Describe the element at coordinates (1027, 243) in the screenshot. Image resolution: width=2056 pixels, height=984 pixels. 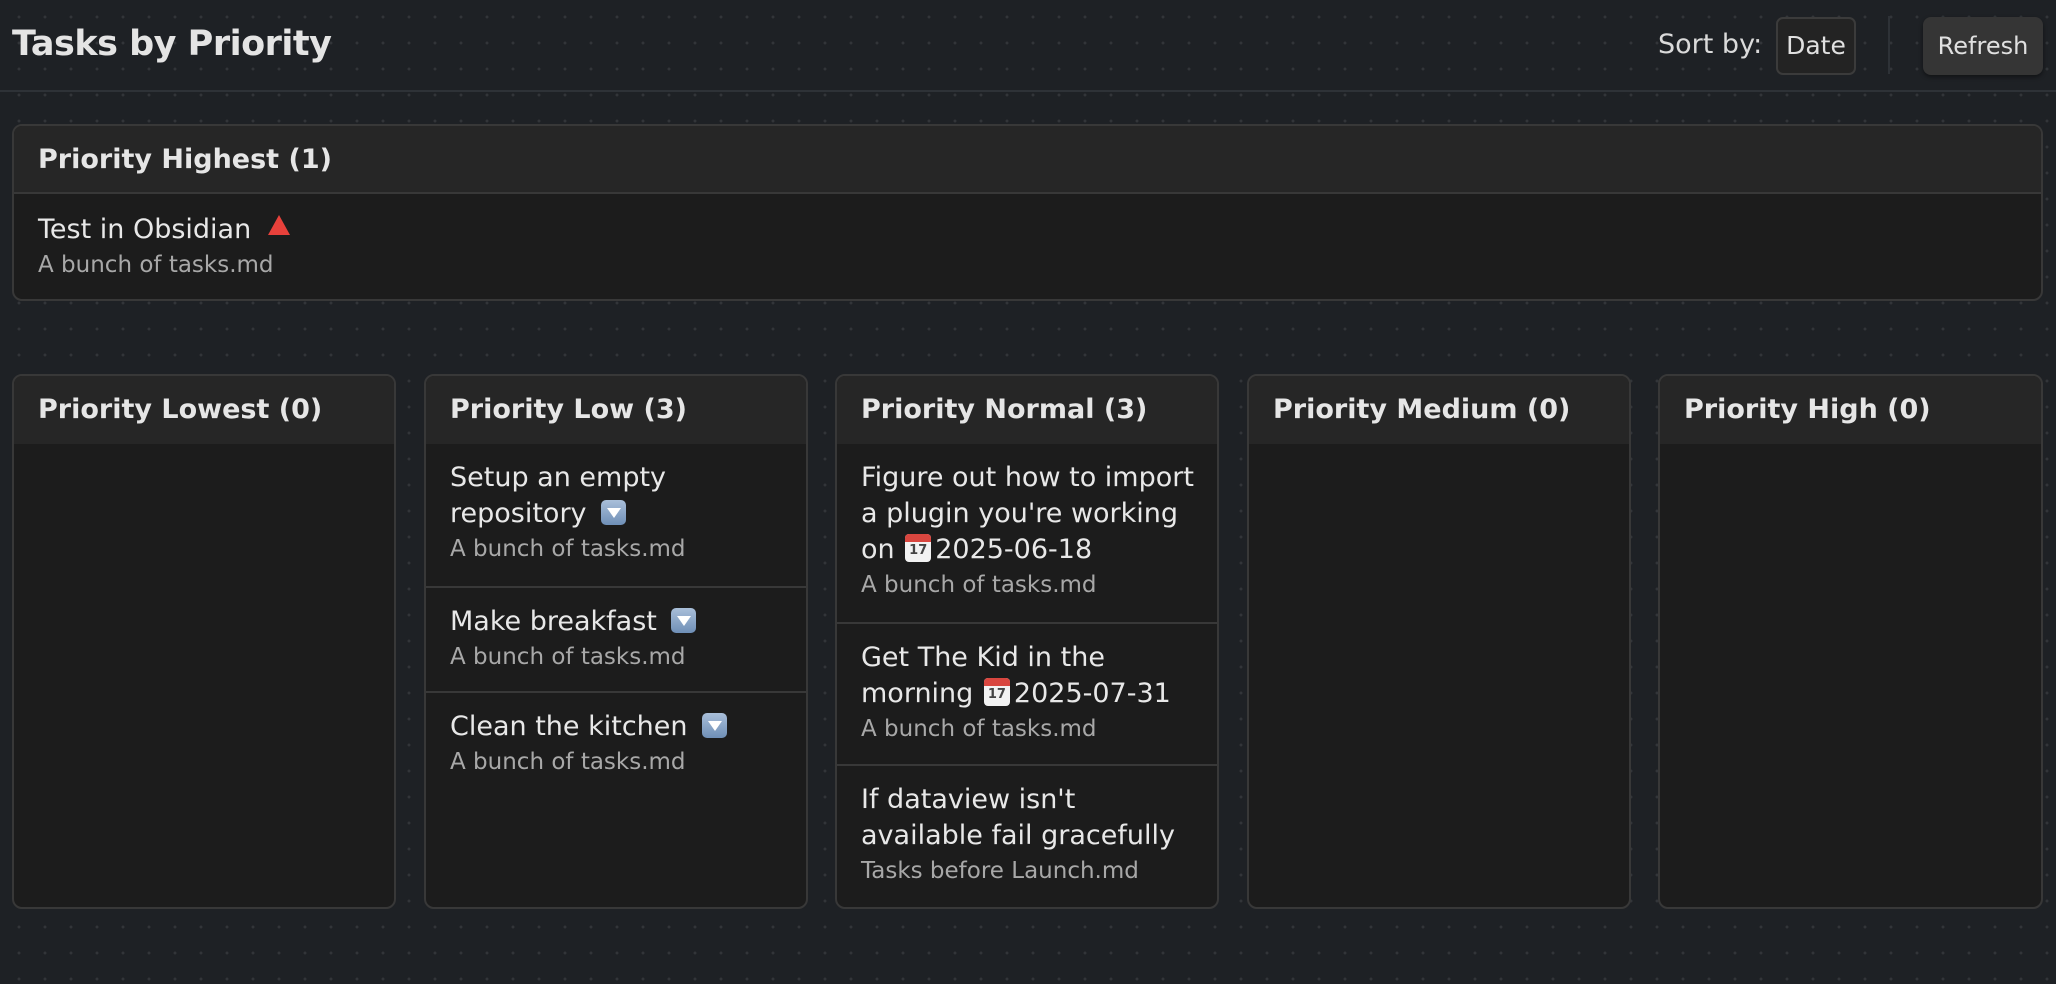
I see `task-item: Test in Obsidian A bunch of tasks.md` at that location.